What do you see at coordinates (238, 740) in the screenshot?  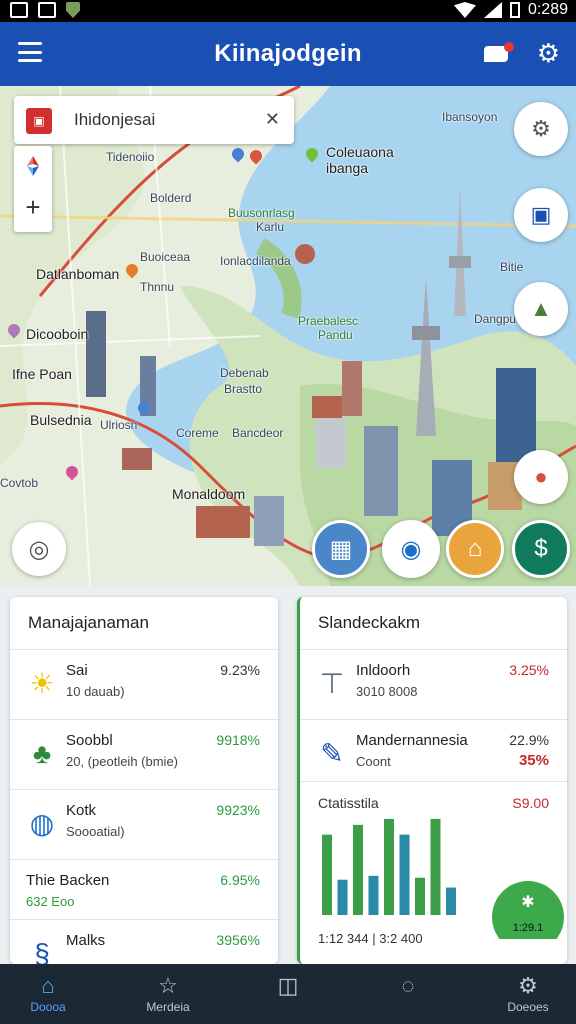 I see `item-value: 9918%` at bounding box center [238, 740].